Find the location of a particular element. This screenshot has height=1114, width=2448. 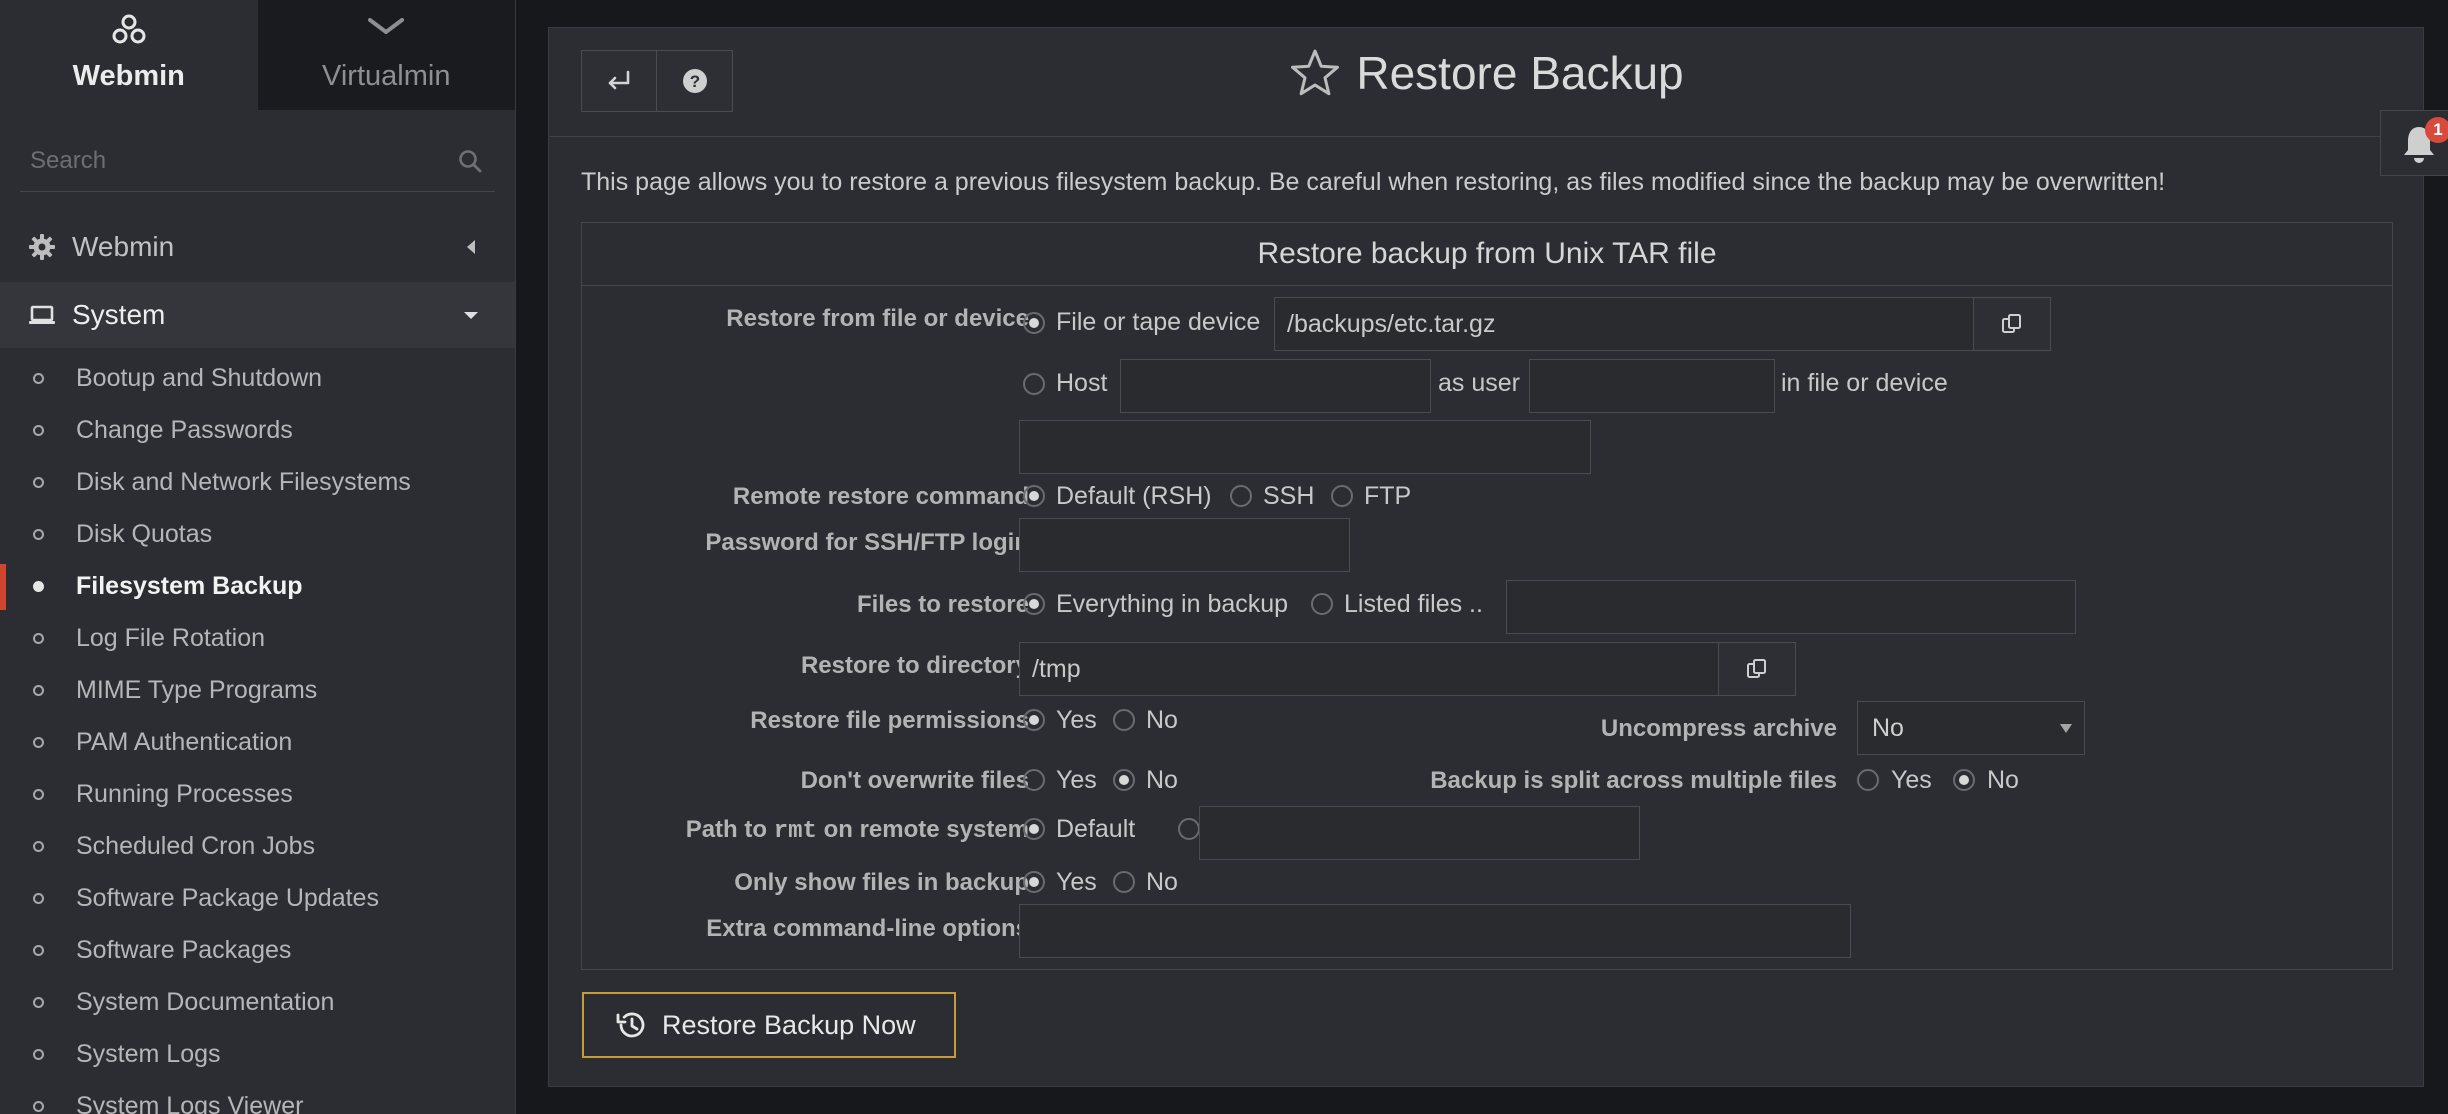

radio-listed-files is located at coordinates (1322, 604).